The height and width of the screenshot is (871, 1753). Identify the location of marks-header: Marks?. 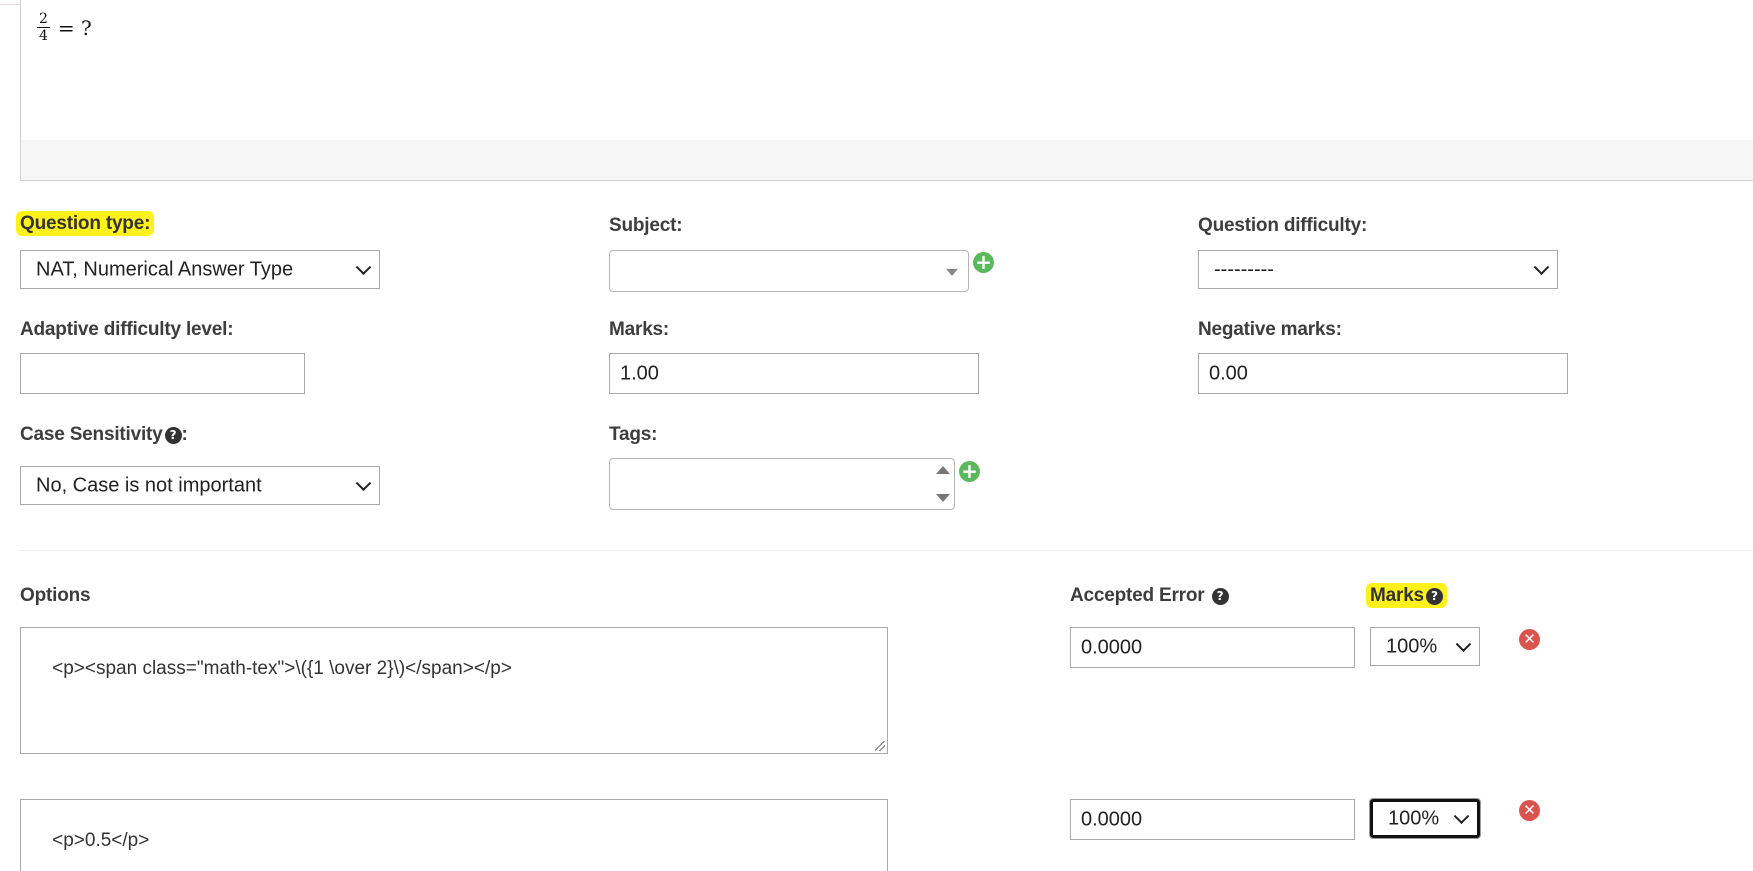
(1406, 595).